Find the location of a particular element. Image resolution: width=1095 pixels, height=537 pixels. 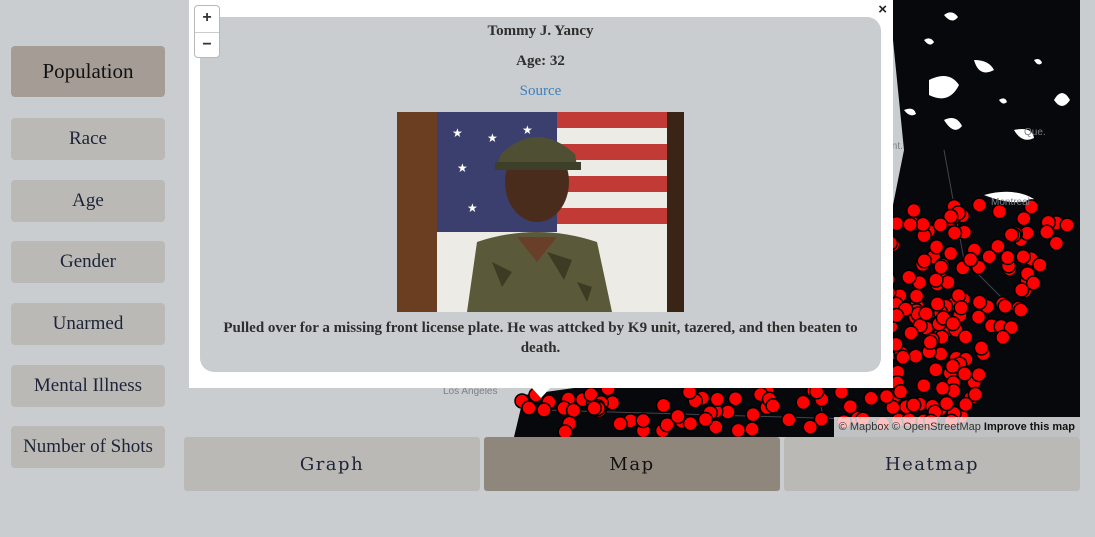

tab-heatmap: Heatmap is located at coordinates (932, 464).